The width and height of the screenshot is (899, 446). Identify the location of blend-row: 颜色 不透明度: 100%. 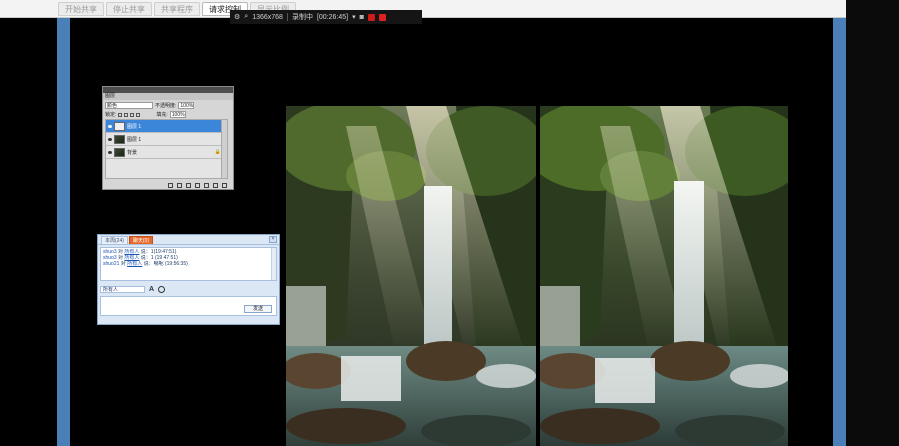
(168, 105).